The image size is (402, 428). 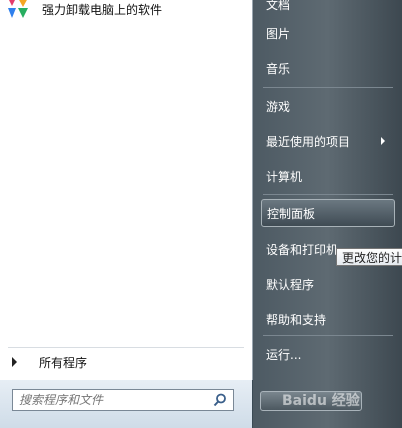 What do you see at coordinates (328, 319) in the screenshot?
I see `menu-help-support: 帮助和支持` at bounding box center [328, 319].